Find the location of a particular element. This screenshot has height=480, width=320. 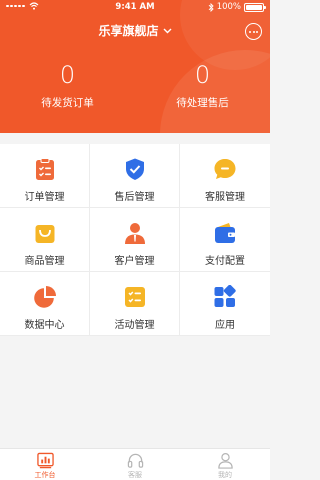

shopping-bag-icon is located at coordinates (44, 234).